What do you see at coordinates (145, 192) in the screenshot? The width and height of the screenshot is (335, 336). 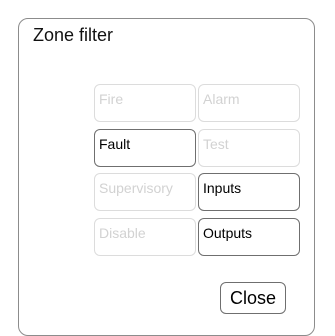 I see `filter-supervisory-button: Supervisory` at bounding box center [145, 192].